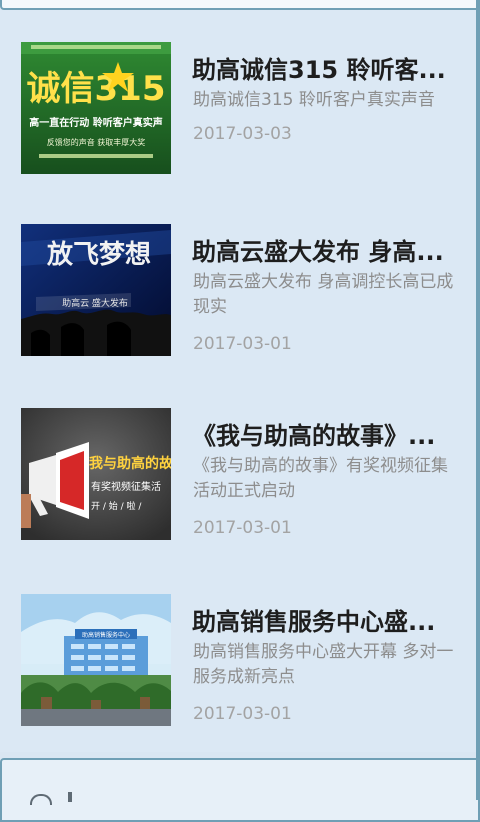 The width and height of the screenshot is (480, 822). Describe the element at coordinates (242, 134) in the screenshot. I see `news-date: 2017-03-03` at that location.